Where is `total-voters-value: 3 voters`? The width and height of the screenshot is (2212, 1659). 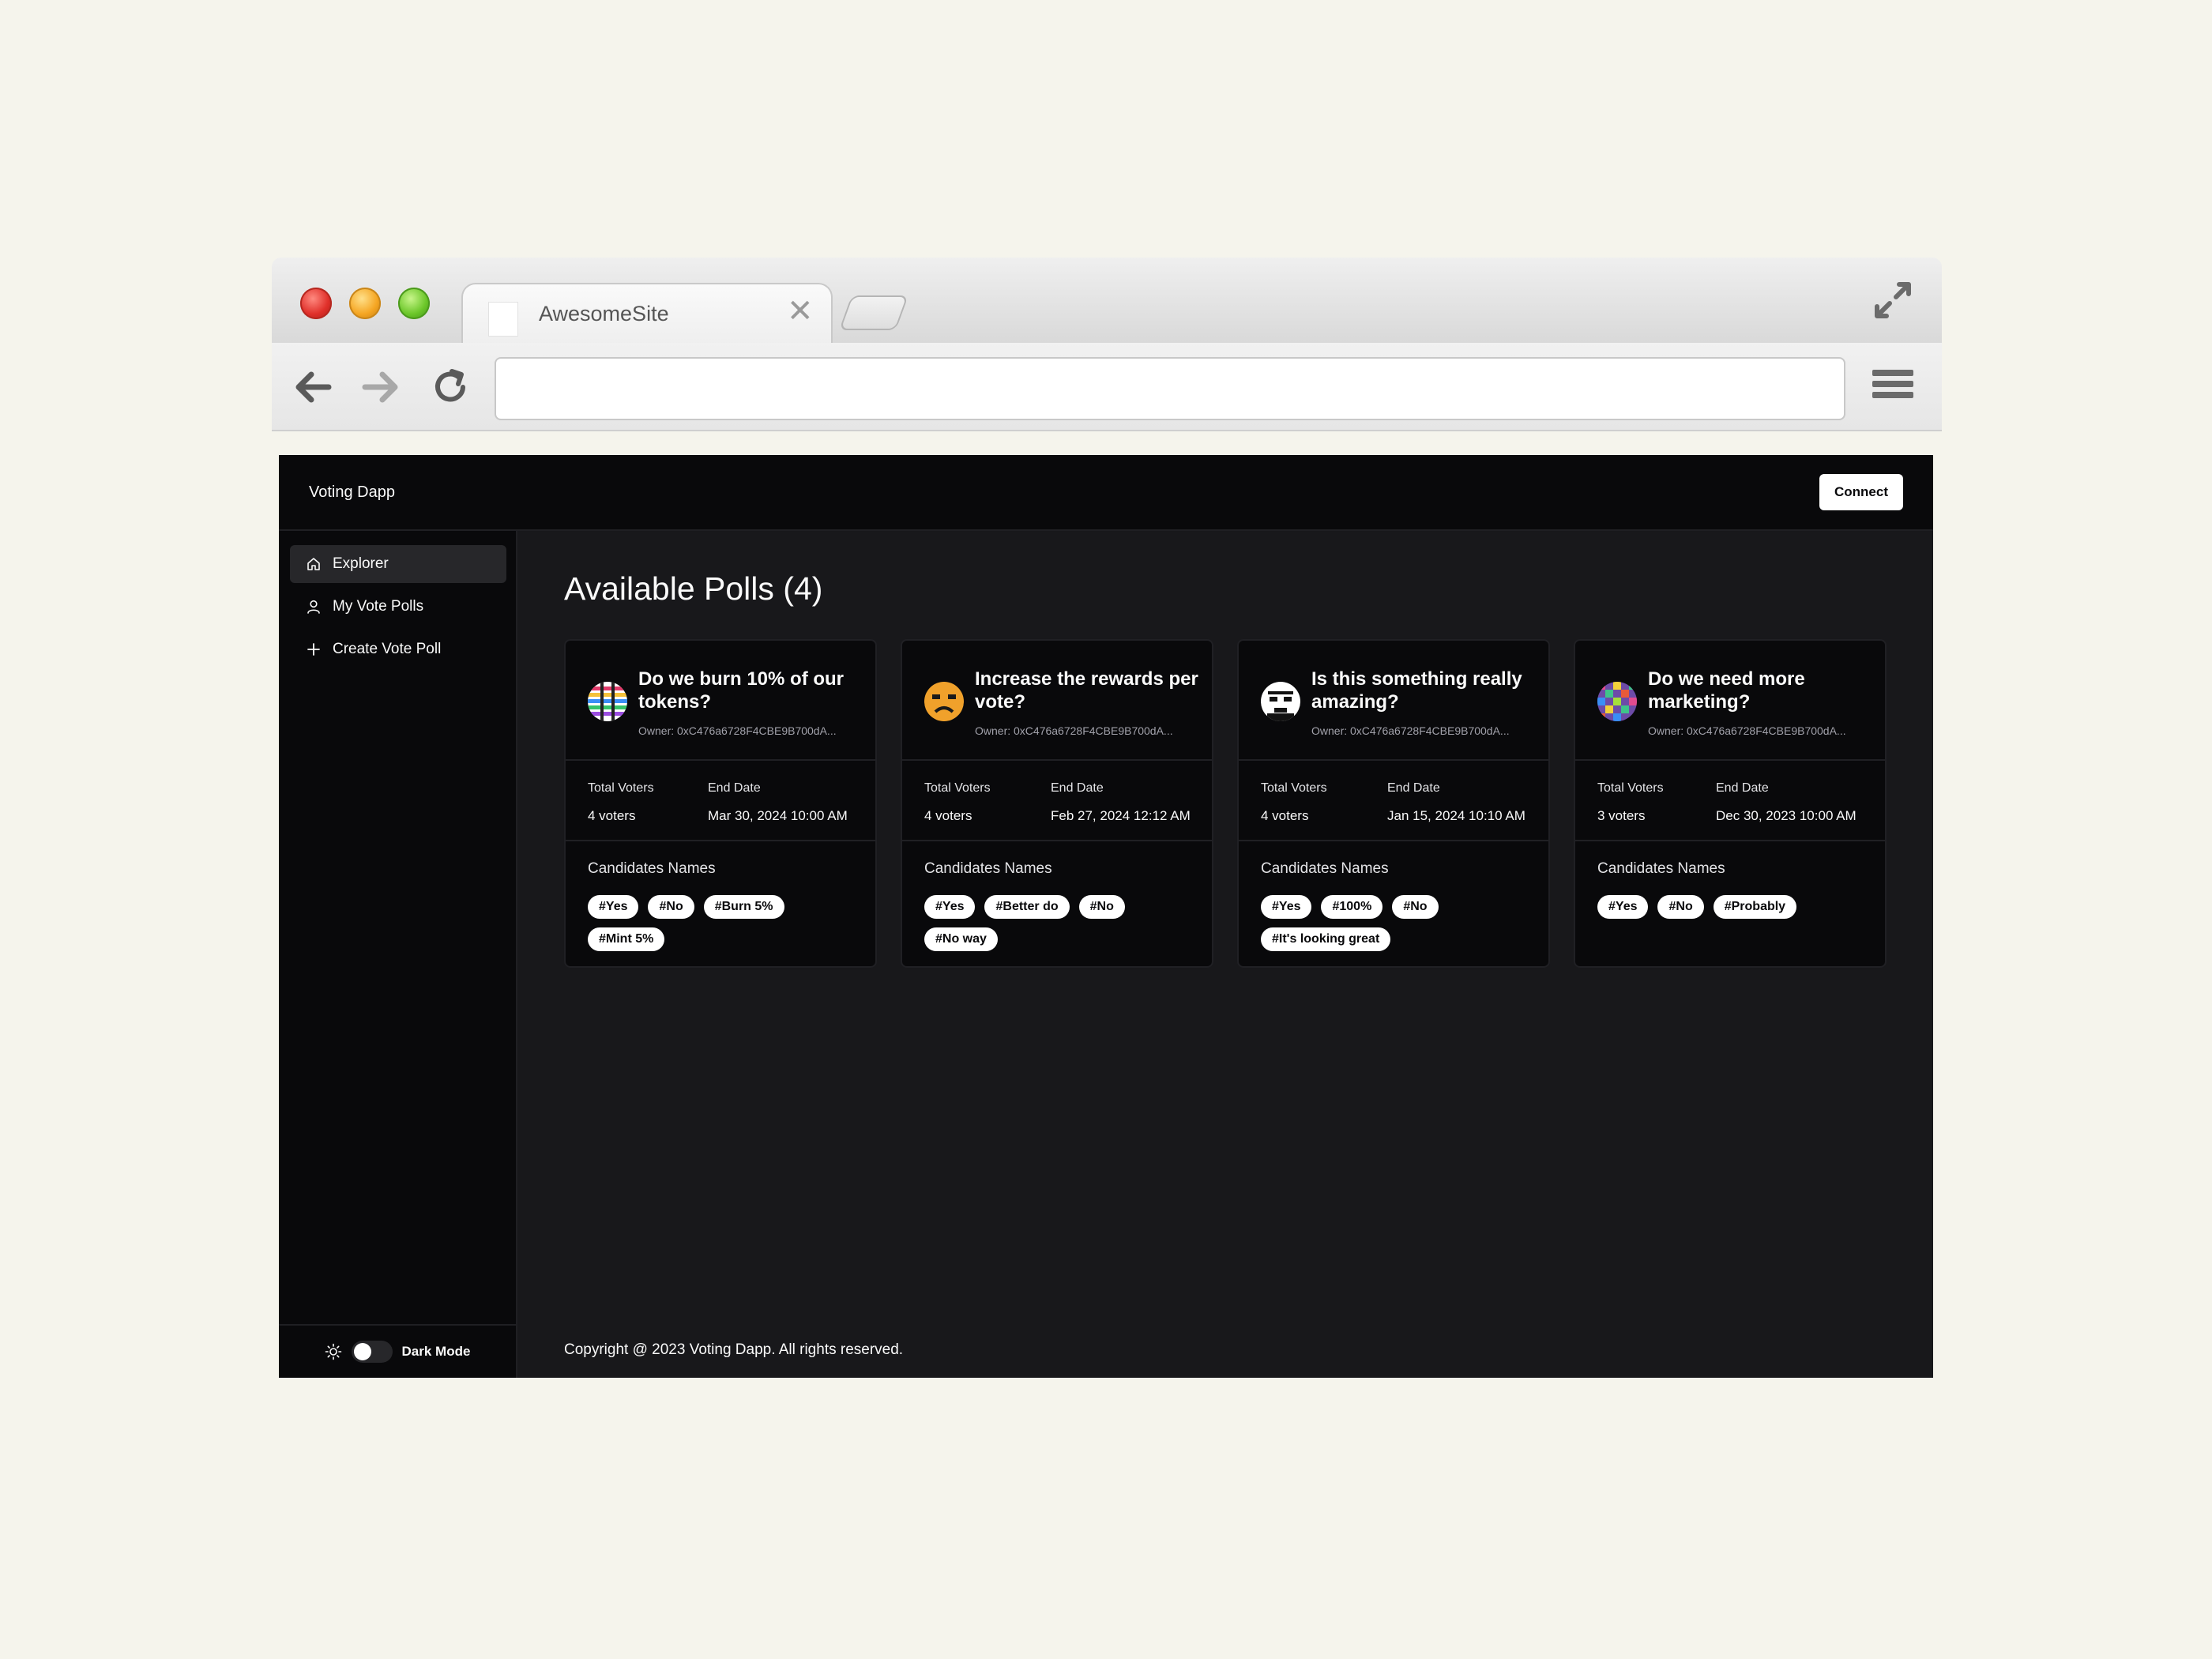
total-voters-value: 3 voters is located at coordinates (1621, 816).